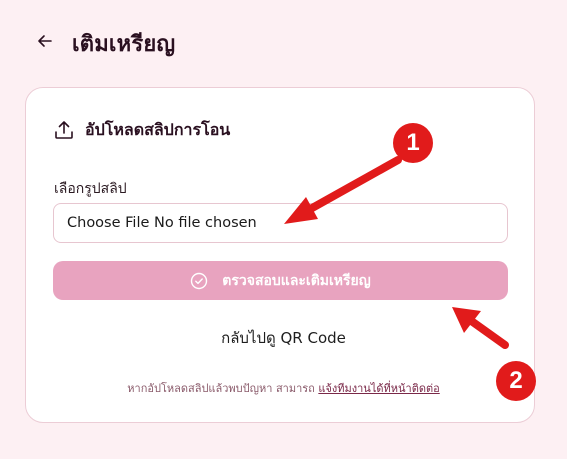  What do you see at coordinates (199, 280) in the screenshot?
I see `check-circle-icon` at bounding box center [199, 280].